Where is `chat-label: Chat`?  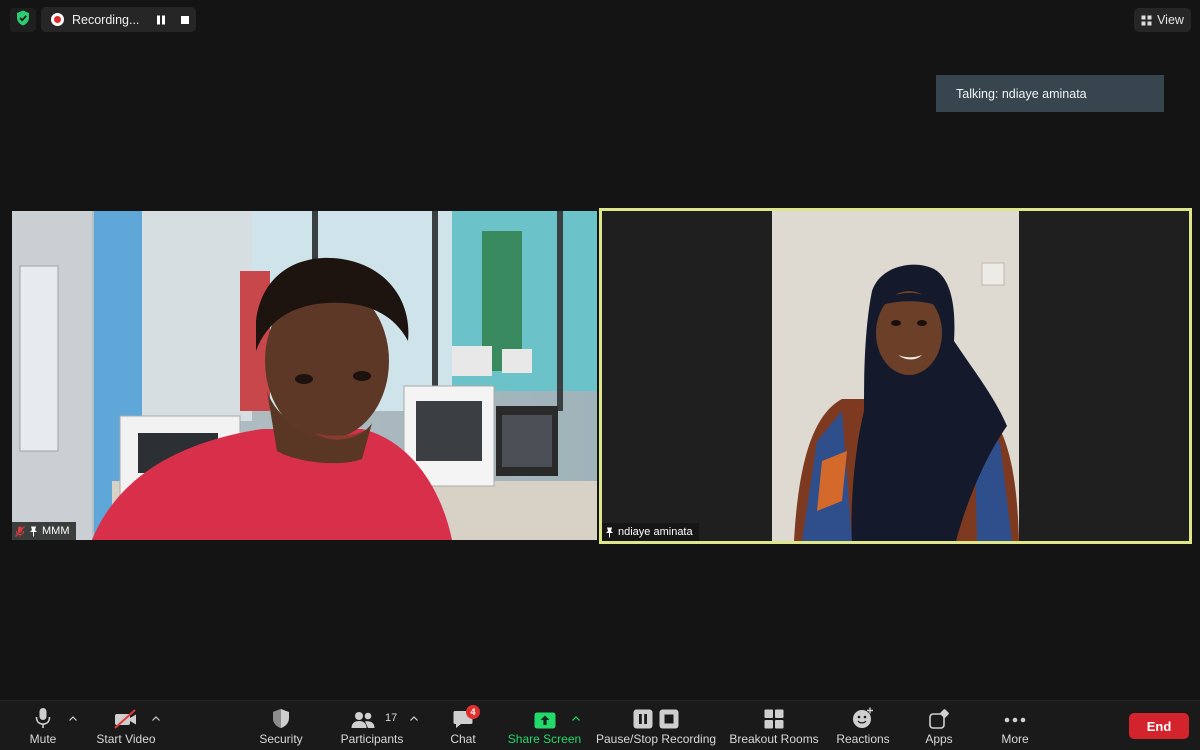
chat-label: Chat is located at coordinates (463, 739).